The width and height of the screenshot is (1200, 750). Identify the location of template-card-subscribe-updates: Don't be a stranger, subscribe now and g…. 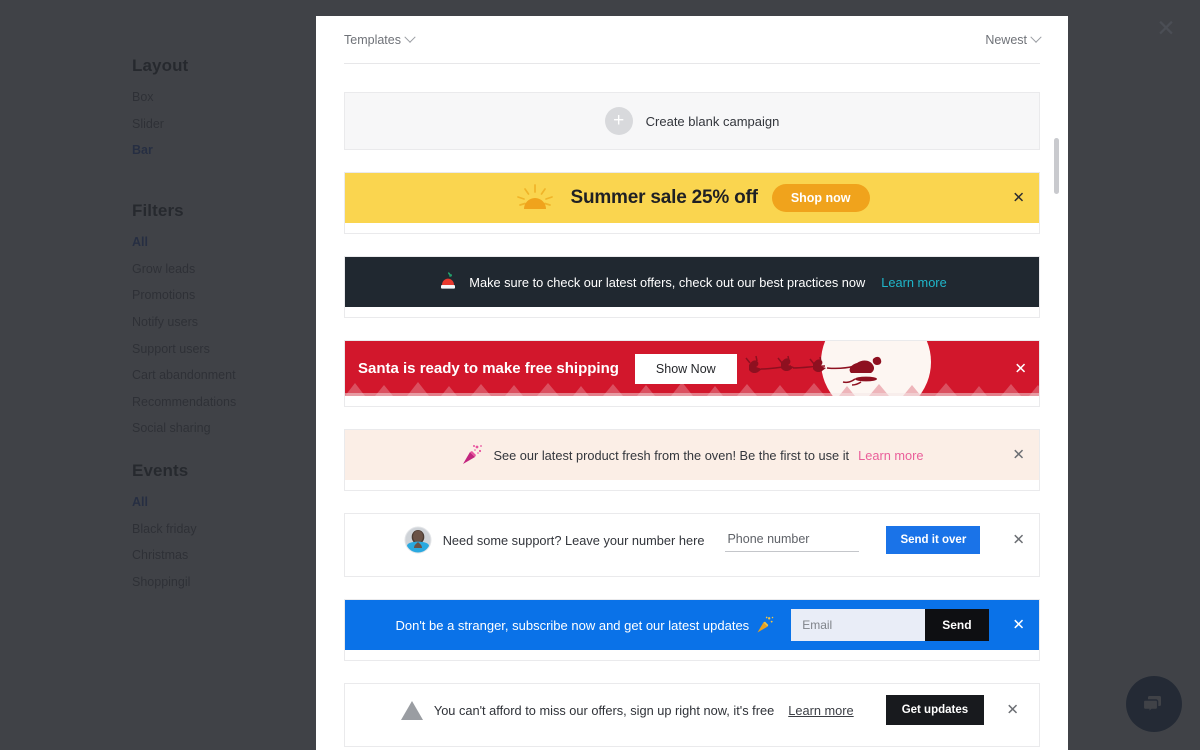
(692, 630).